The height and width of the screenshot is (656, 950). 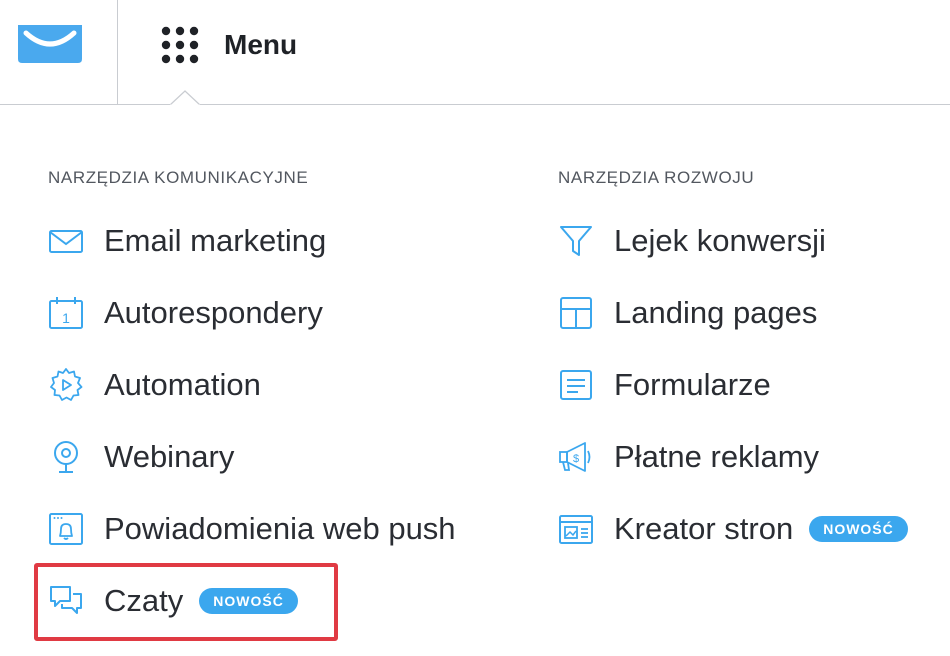 I want to click on header-bottom-border, so click(x=475, y=104).